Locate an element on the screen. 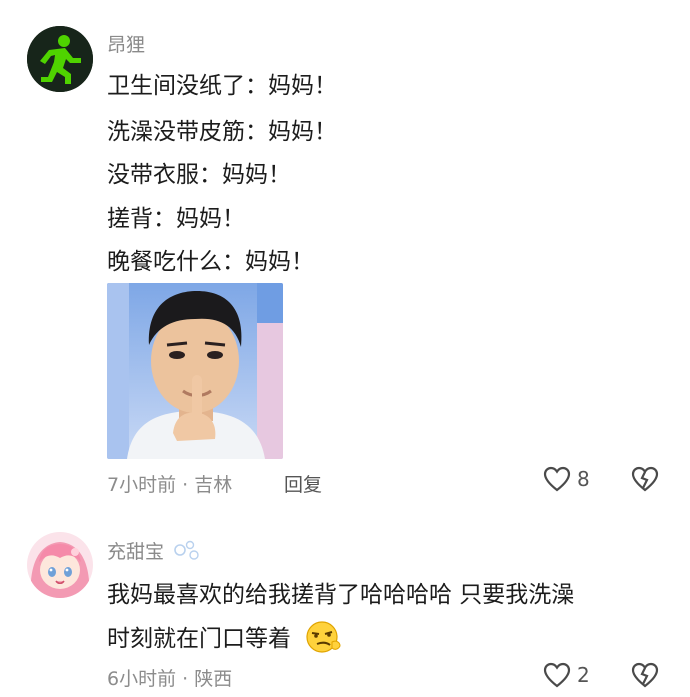  comment-text-line: 搓背：妈妈！ is located at coordinates (176, 219).